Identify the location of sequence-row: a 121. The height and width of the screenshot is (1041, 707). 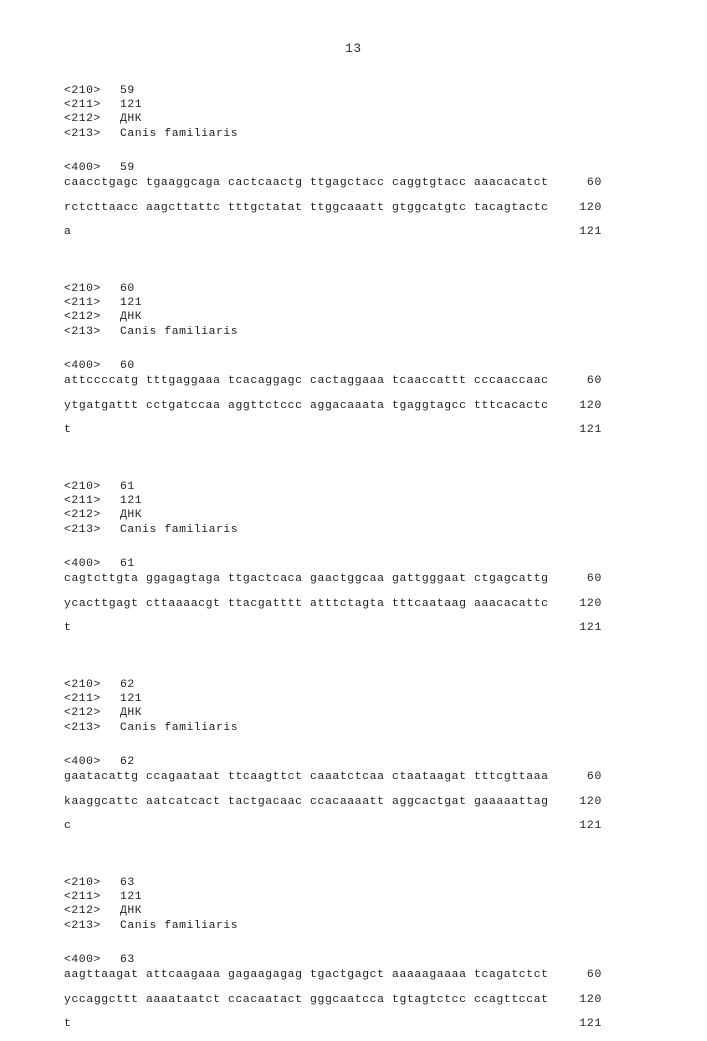
(336, 237).